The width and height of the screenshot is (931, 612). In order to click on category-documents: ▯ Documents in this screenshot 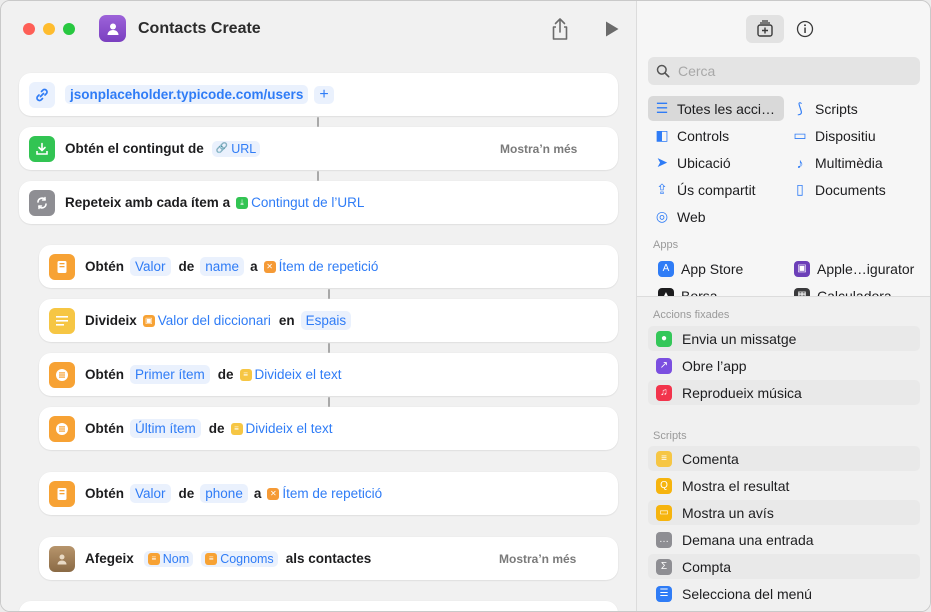, I will do `click(853, 189)`.